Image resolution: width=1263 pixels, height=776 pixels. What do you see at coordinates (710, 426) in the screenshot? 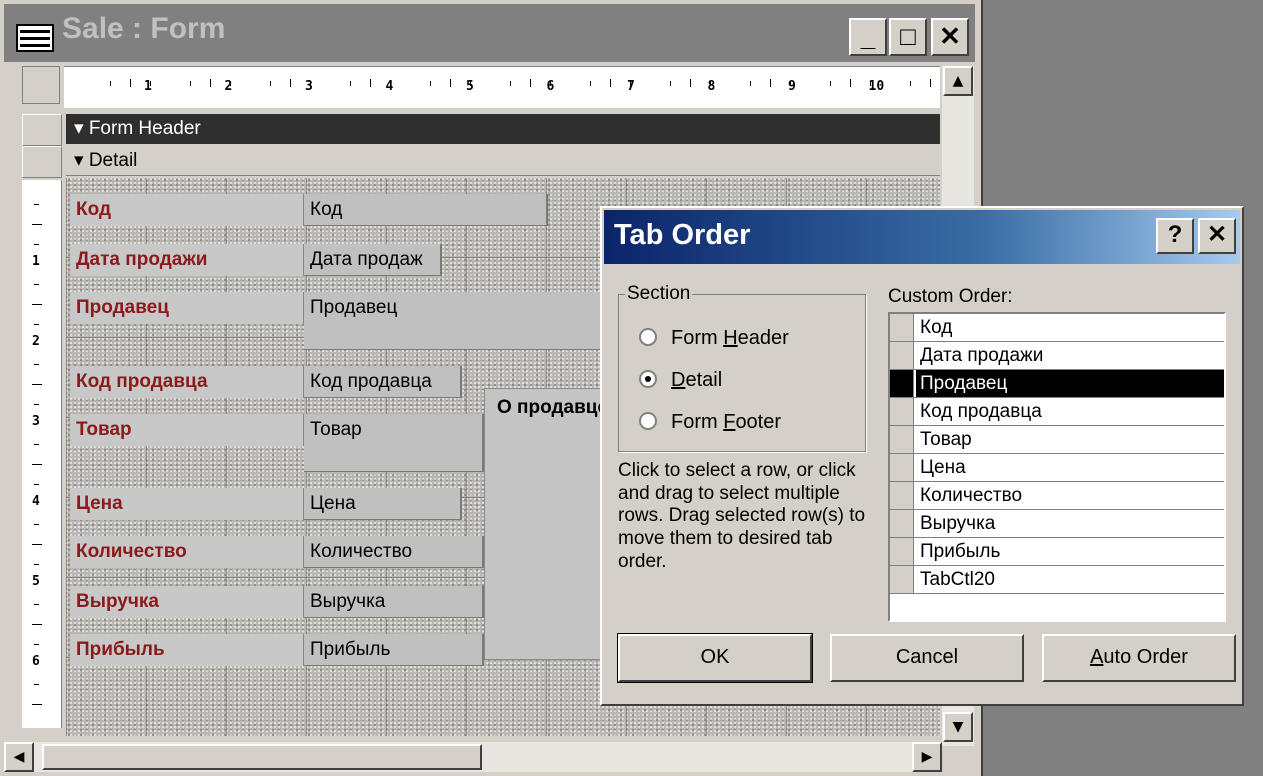
I see `radio-form-footer: Form Footer` at bounding box center [710, 426].